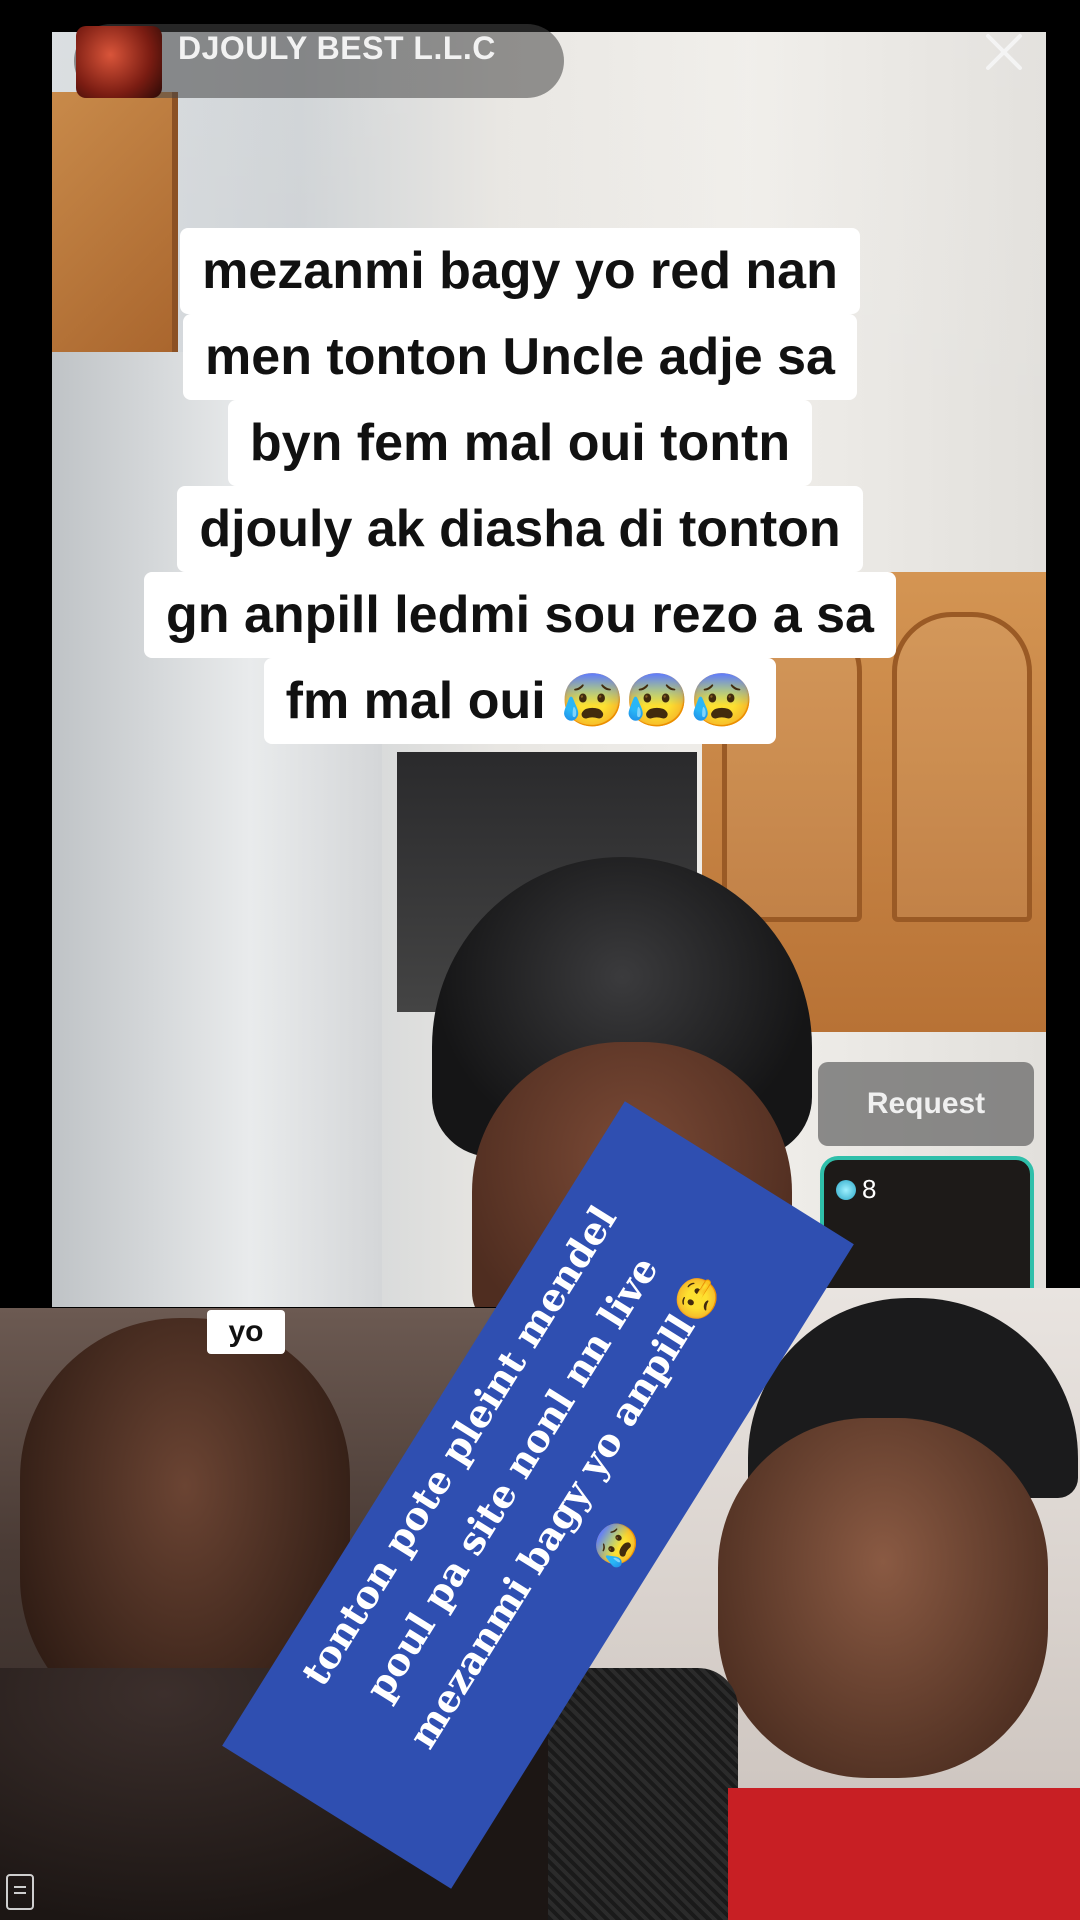 This screenshot has height=1920, width=1080. Describe the element at coordinates (520, 615) in the screenshot. I see `caption-line: gn anpill ledmi sou rezo a sa` at that location.